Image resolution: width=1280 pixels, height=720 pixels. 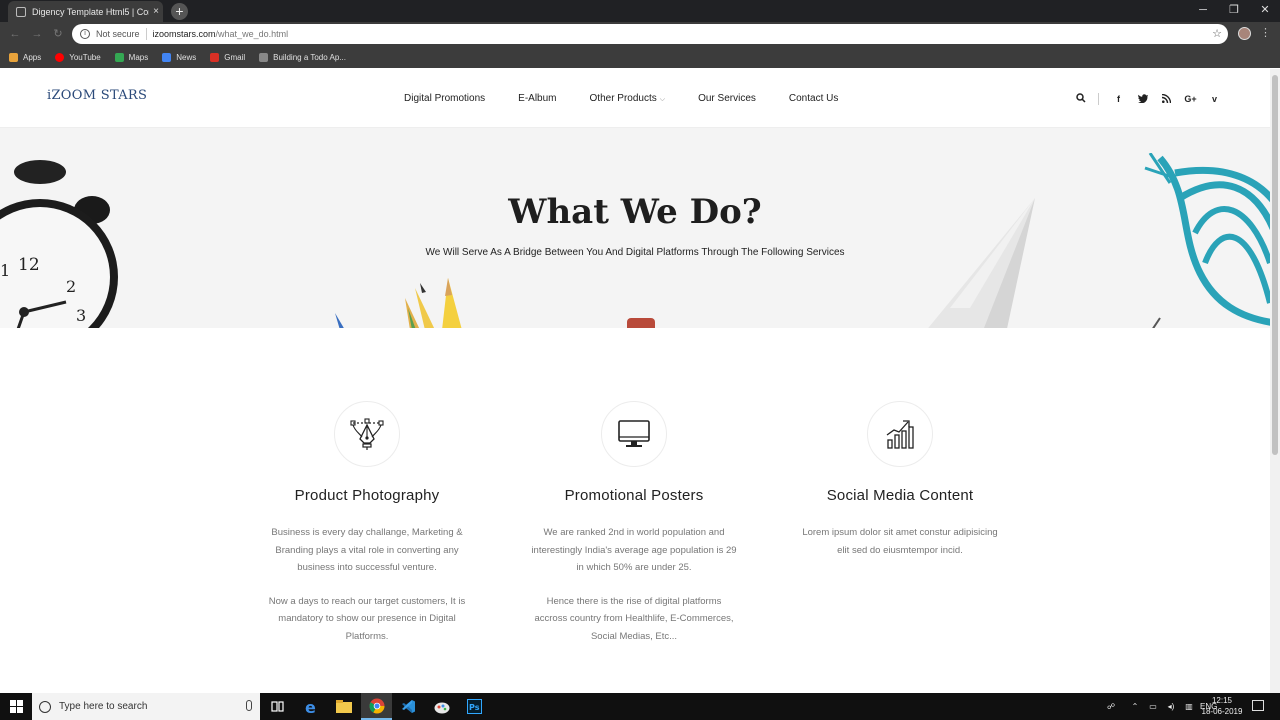 I want to click on tab-title: Digency Template Html5 | Conta, so click(x=90, y=11).